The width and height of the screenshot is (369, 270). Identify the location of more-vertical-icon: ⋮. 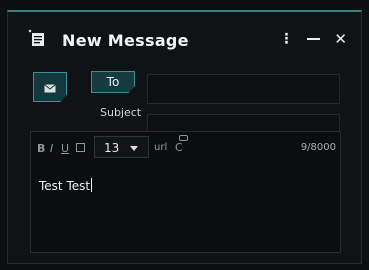
(286, 39).